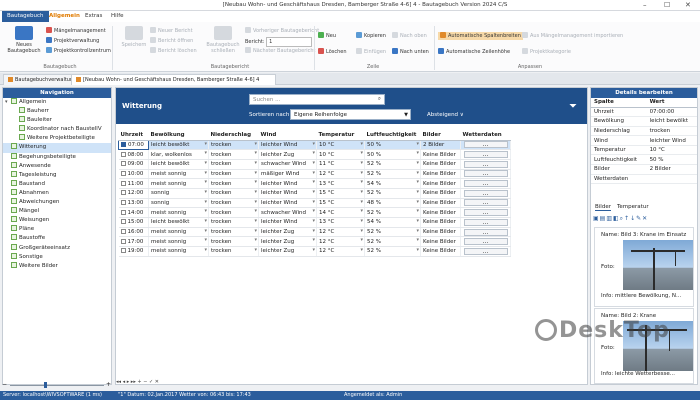  Describe the element at coordinates (133, 222) in the screenshot. I see `table-cell: 15:00` at that location.